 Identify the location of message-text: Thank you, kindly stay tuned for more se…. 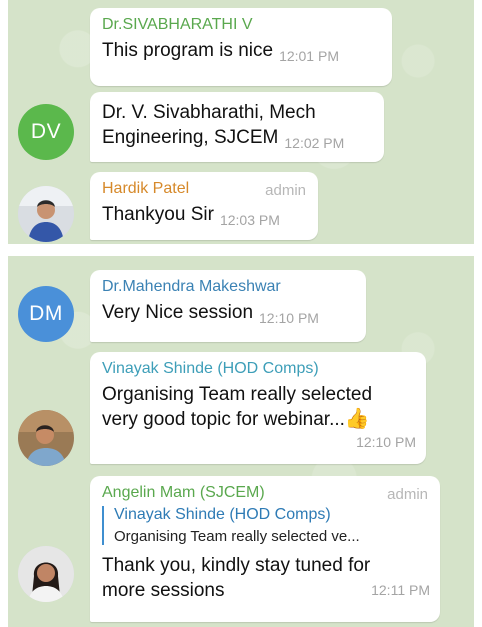
(266, 578).